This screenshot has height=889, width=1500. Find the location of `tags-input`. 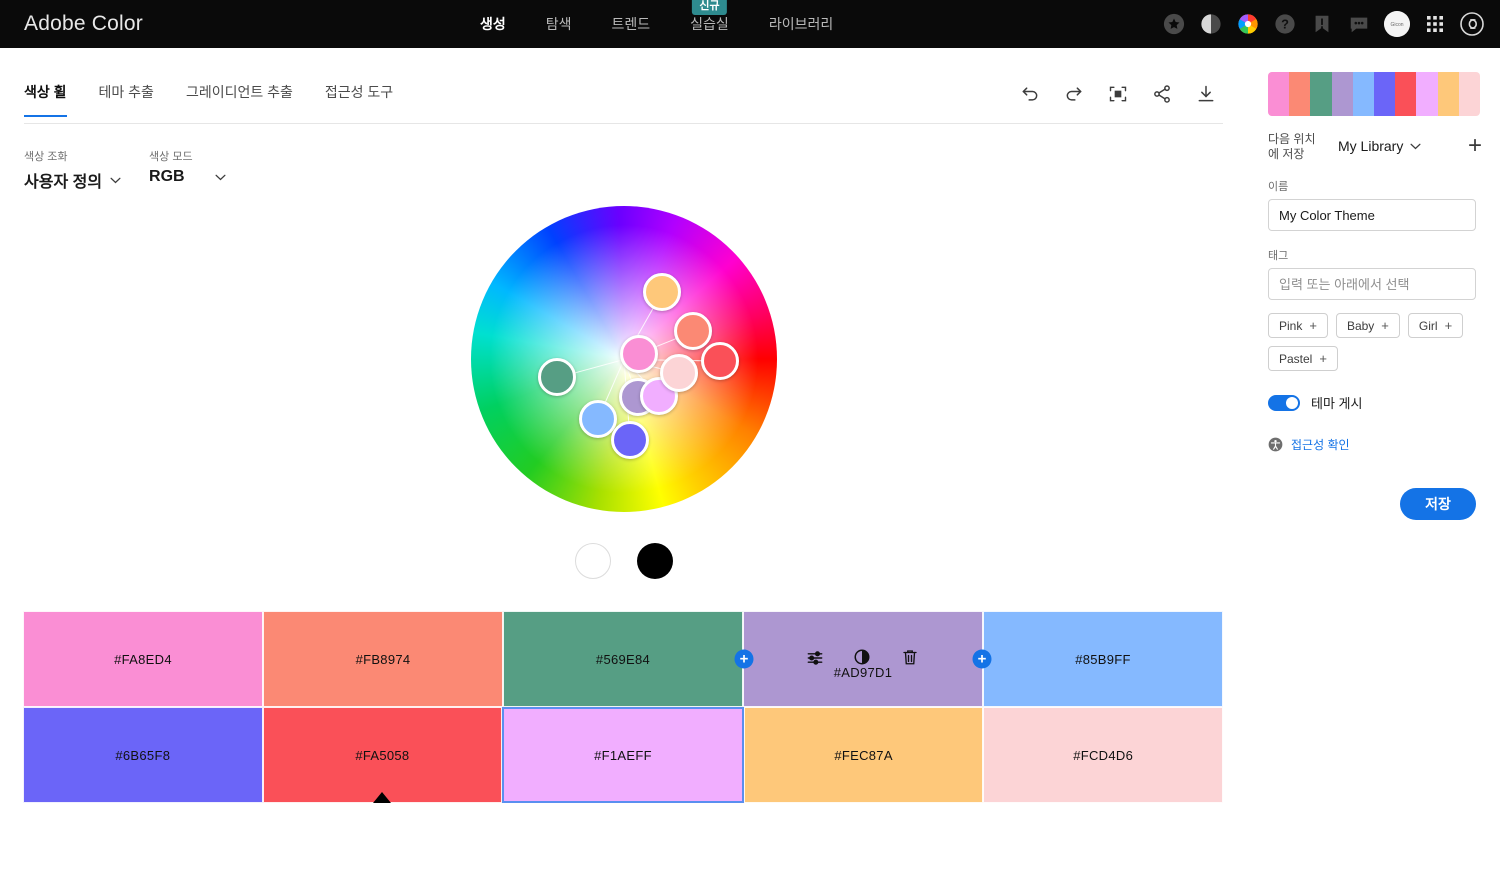

tags-input is located at coordinates (1372, 284).